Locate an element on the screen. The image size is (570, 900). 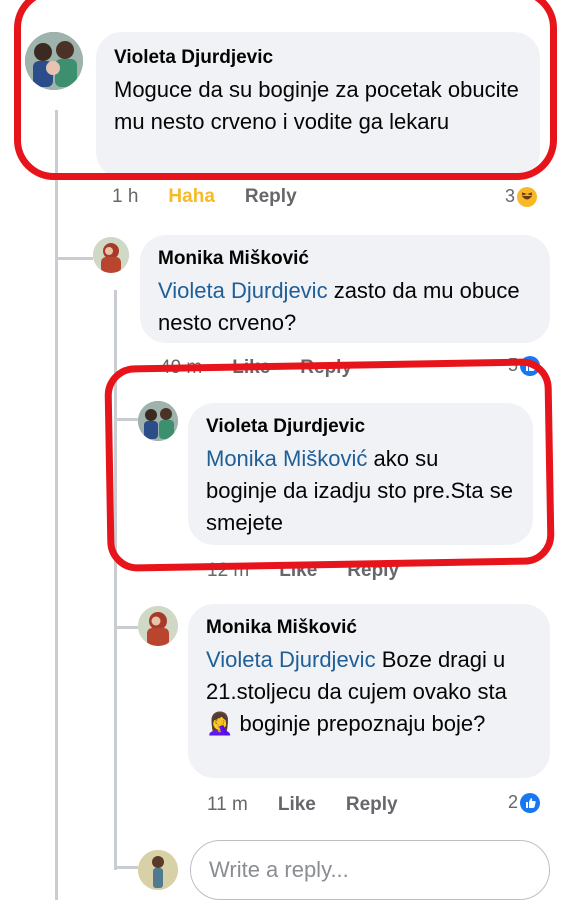
comment-actions: 11 m Like Reply is located at coordinates (317, 805).